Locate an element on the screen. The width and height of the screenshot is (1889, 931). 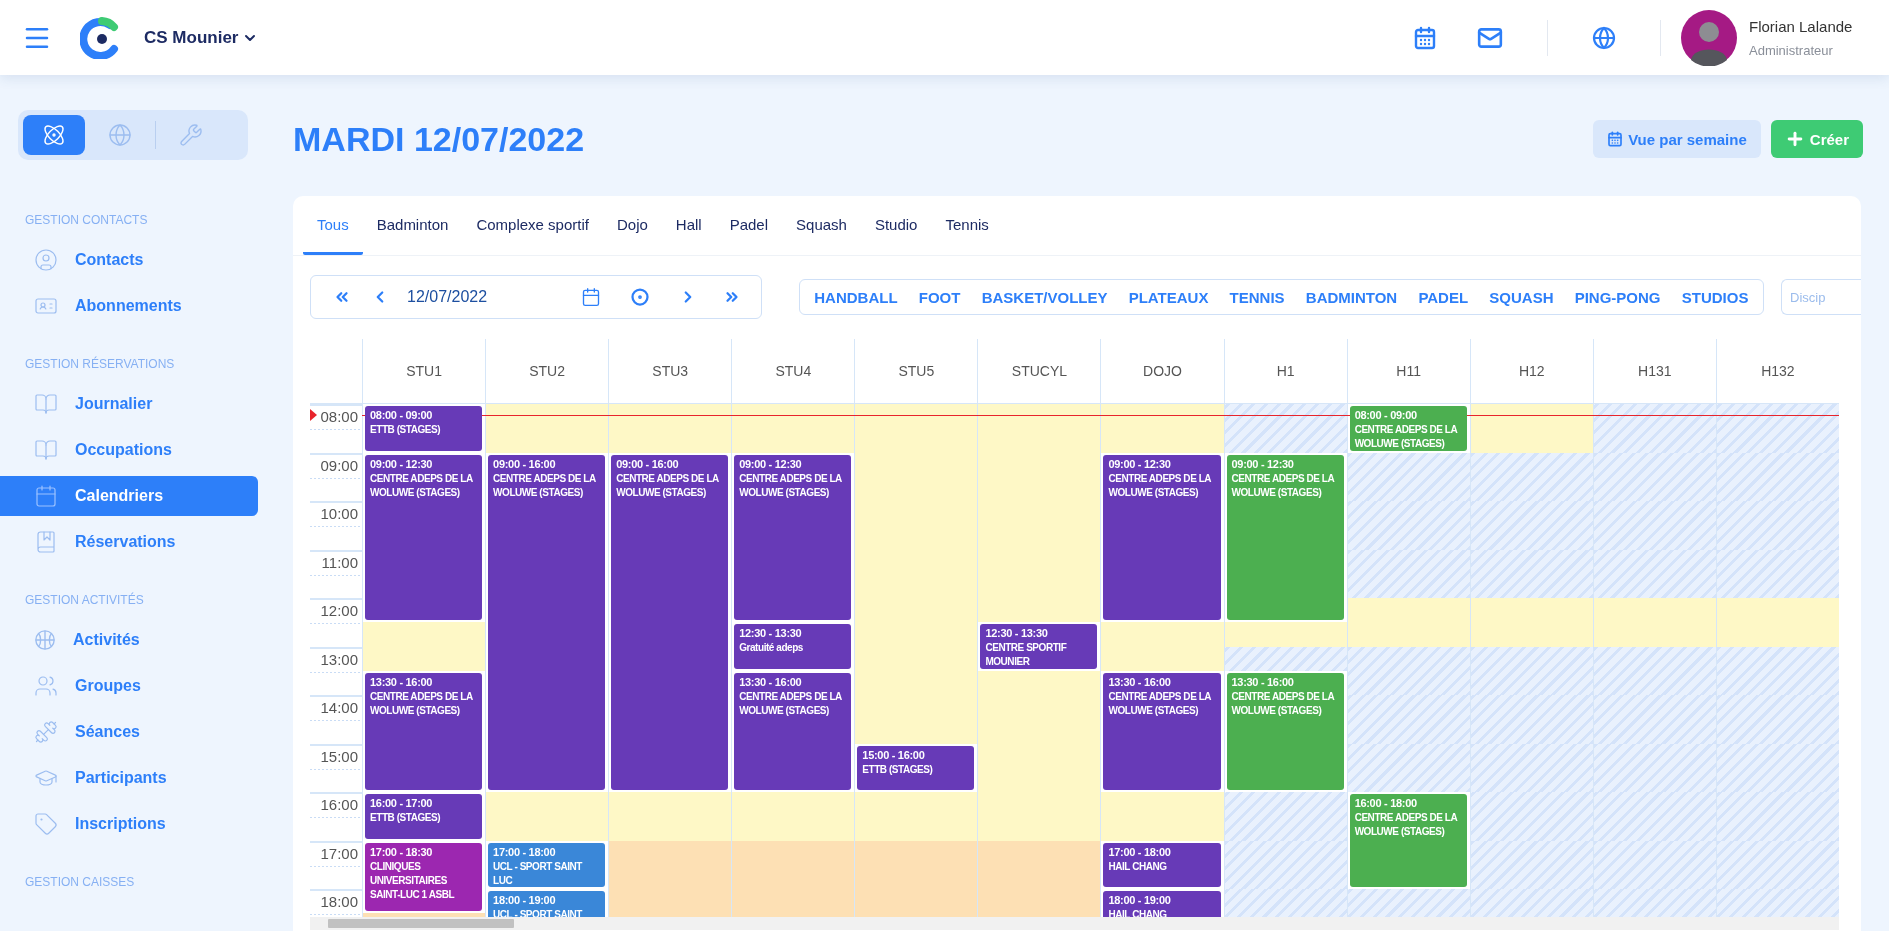
horizontal-scrollbar is located at coordinates (1074, 923).